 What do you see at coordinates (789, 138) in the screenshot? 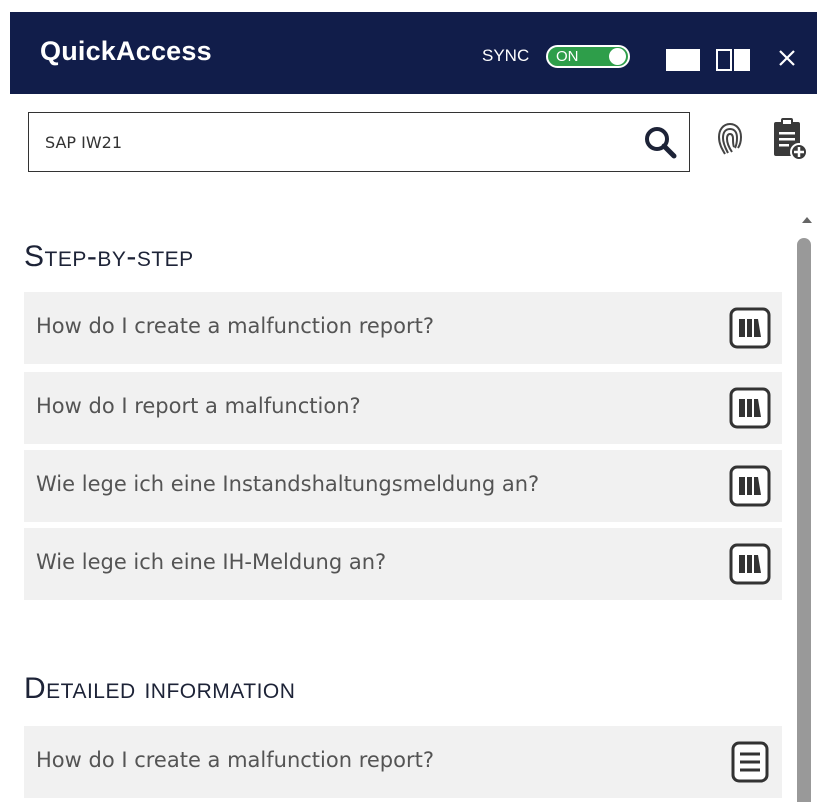
I see `clipboard-add-icon` at bounding box center [789, 138].